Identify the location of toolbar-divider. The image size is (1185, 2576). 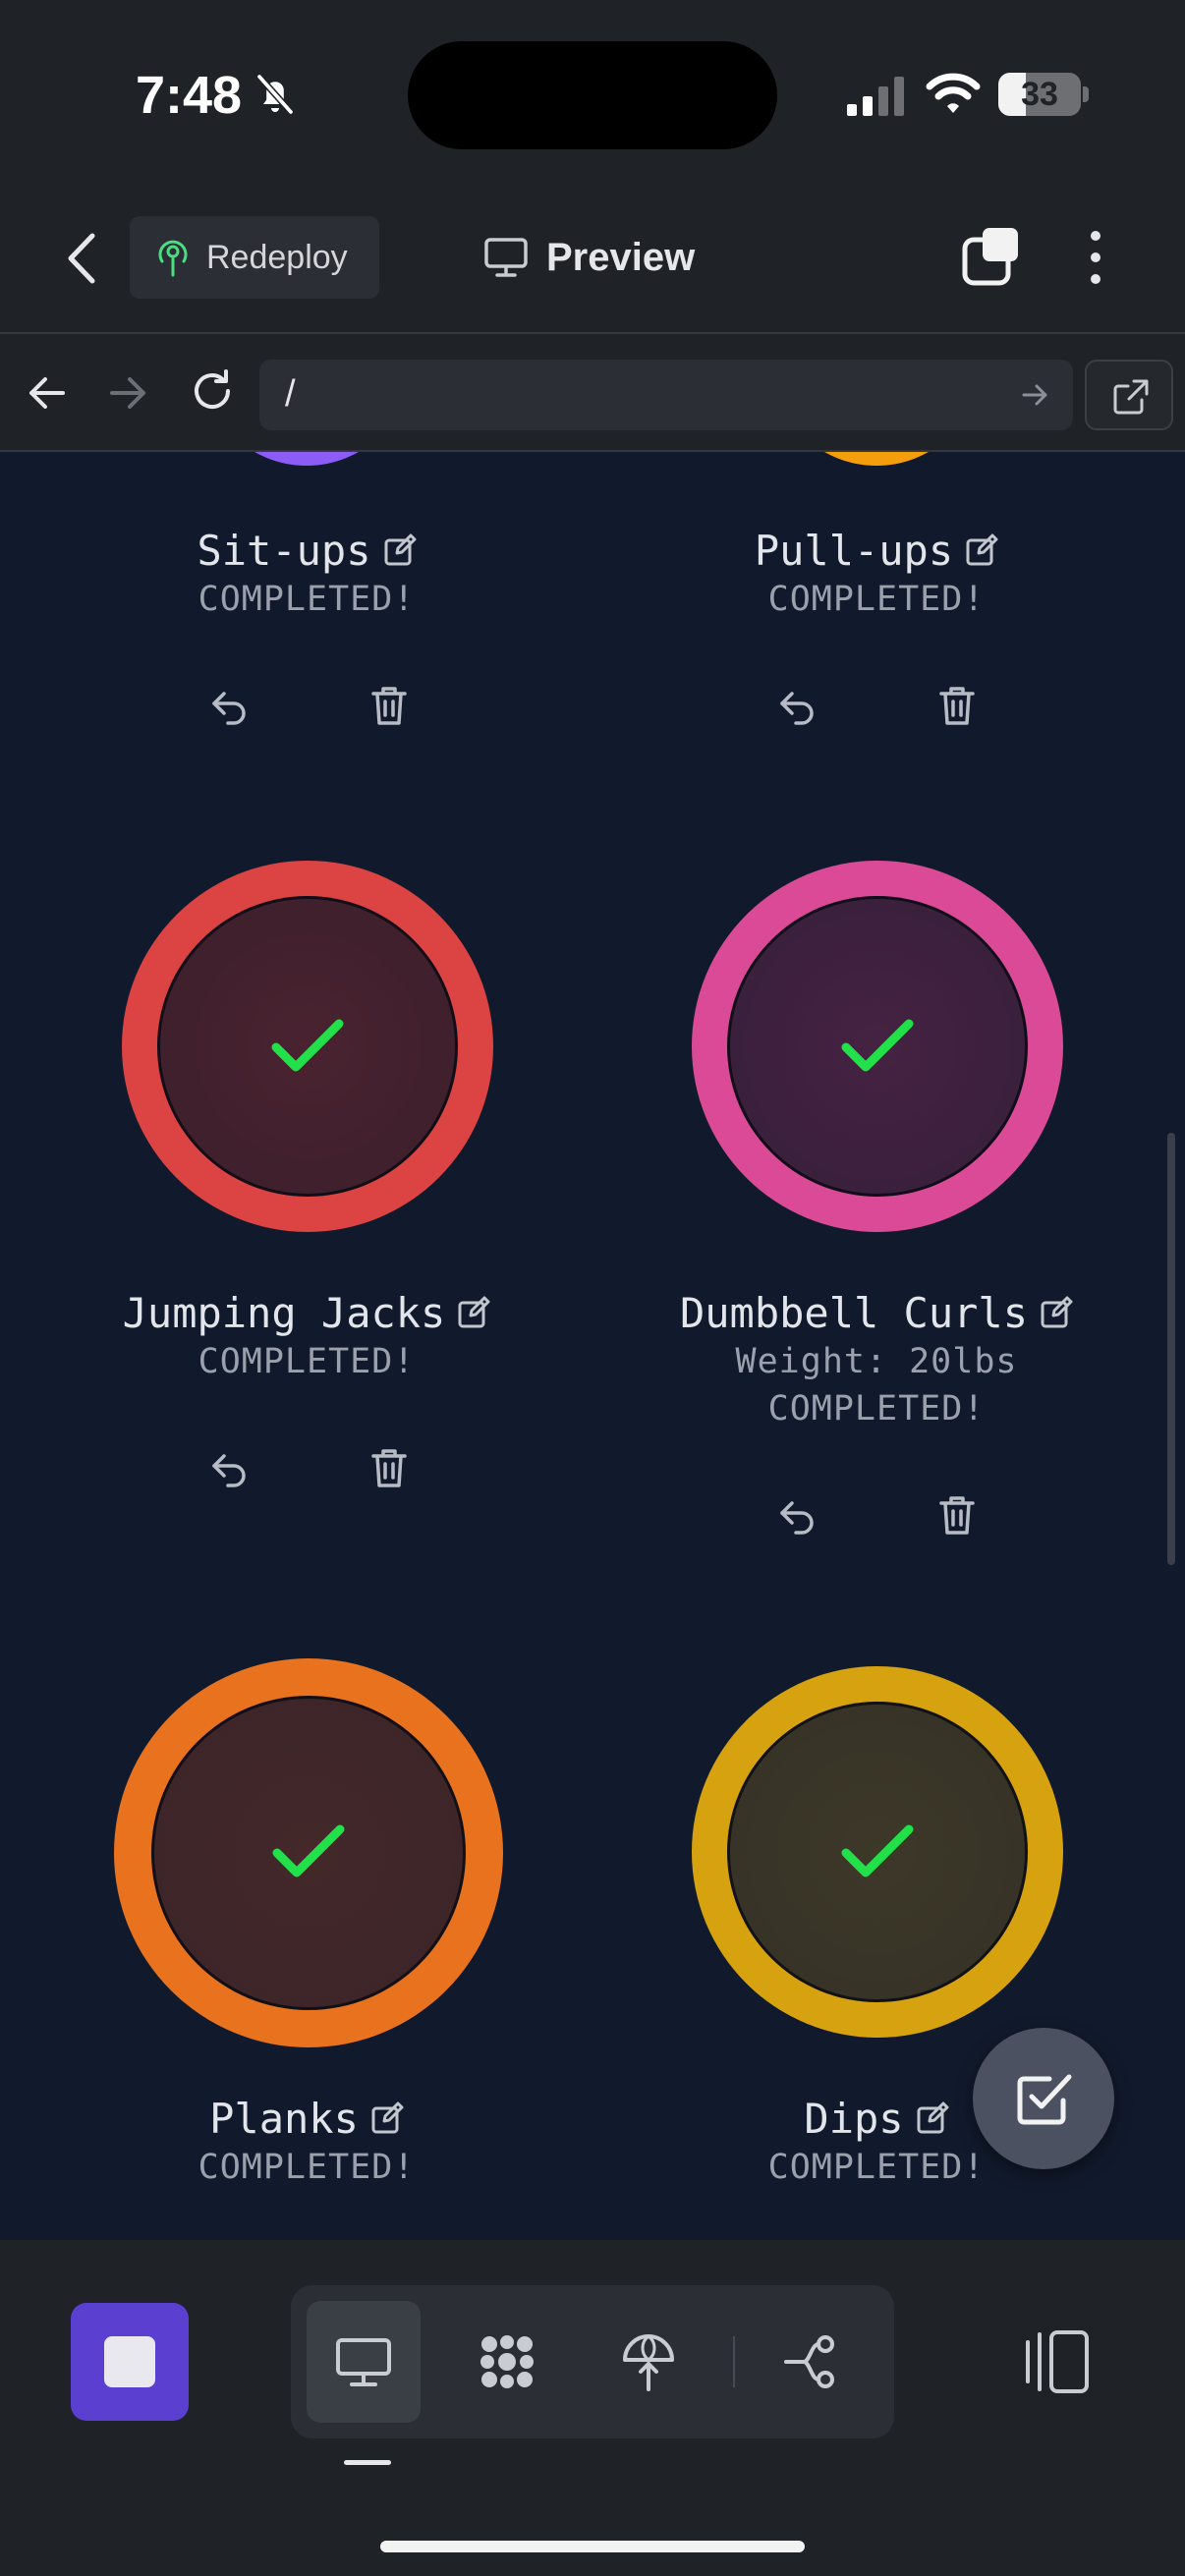
(734, 2361).